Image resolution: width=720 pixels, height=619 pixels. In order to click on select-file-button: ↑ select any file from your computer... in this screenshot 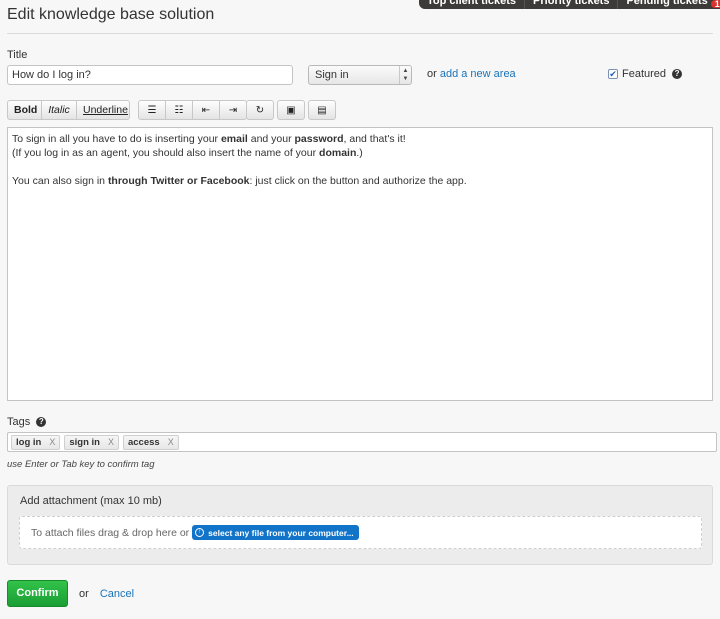, I will do `click(275, 532)`.